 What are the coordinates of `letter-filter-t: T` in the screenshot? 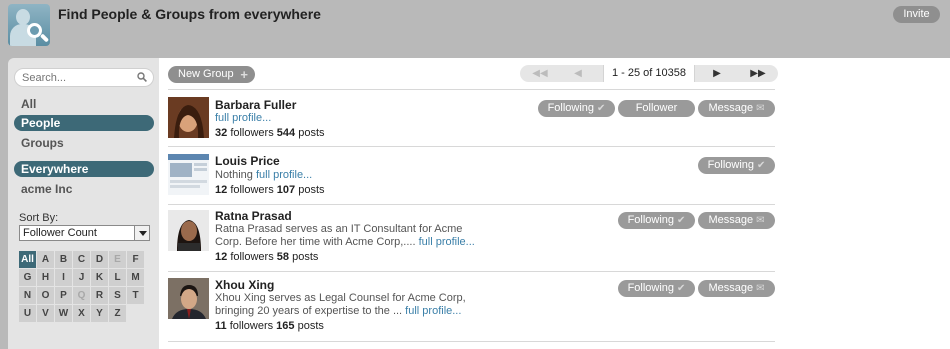 It's located at (135, 295).